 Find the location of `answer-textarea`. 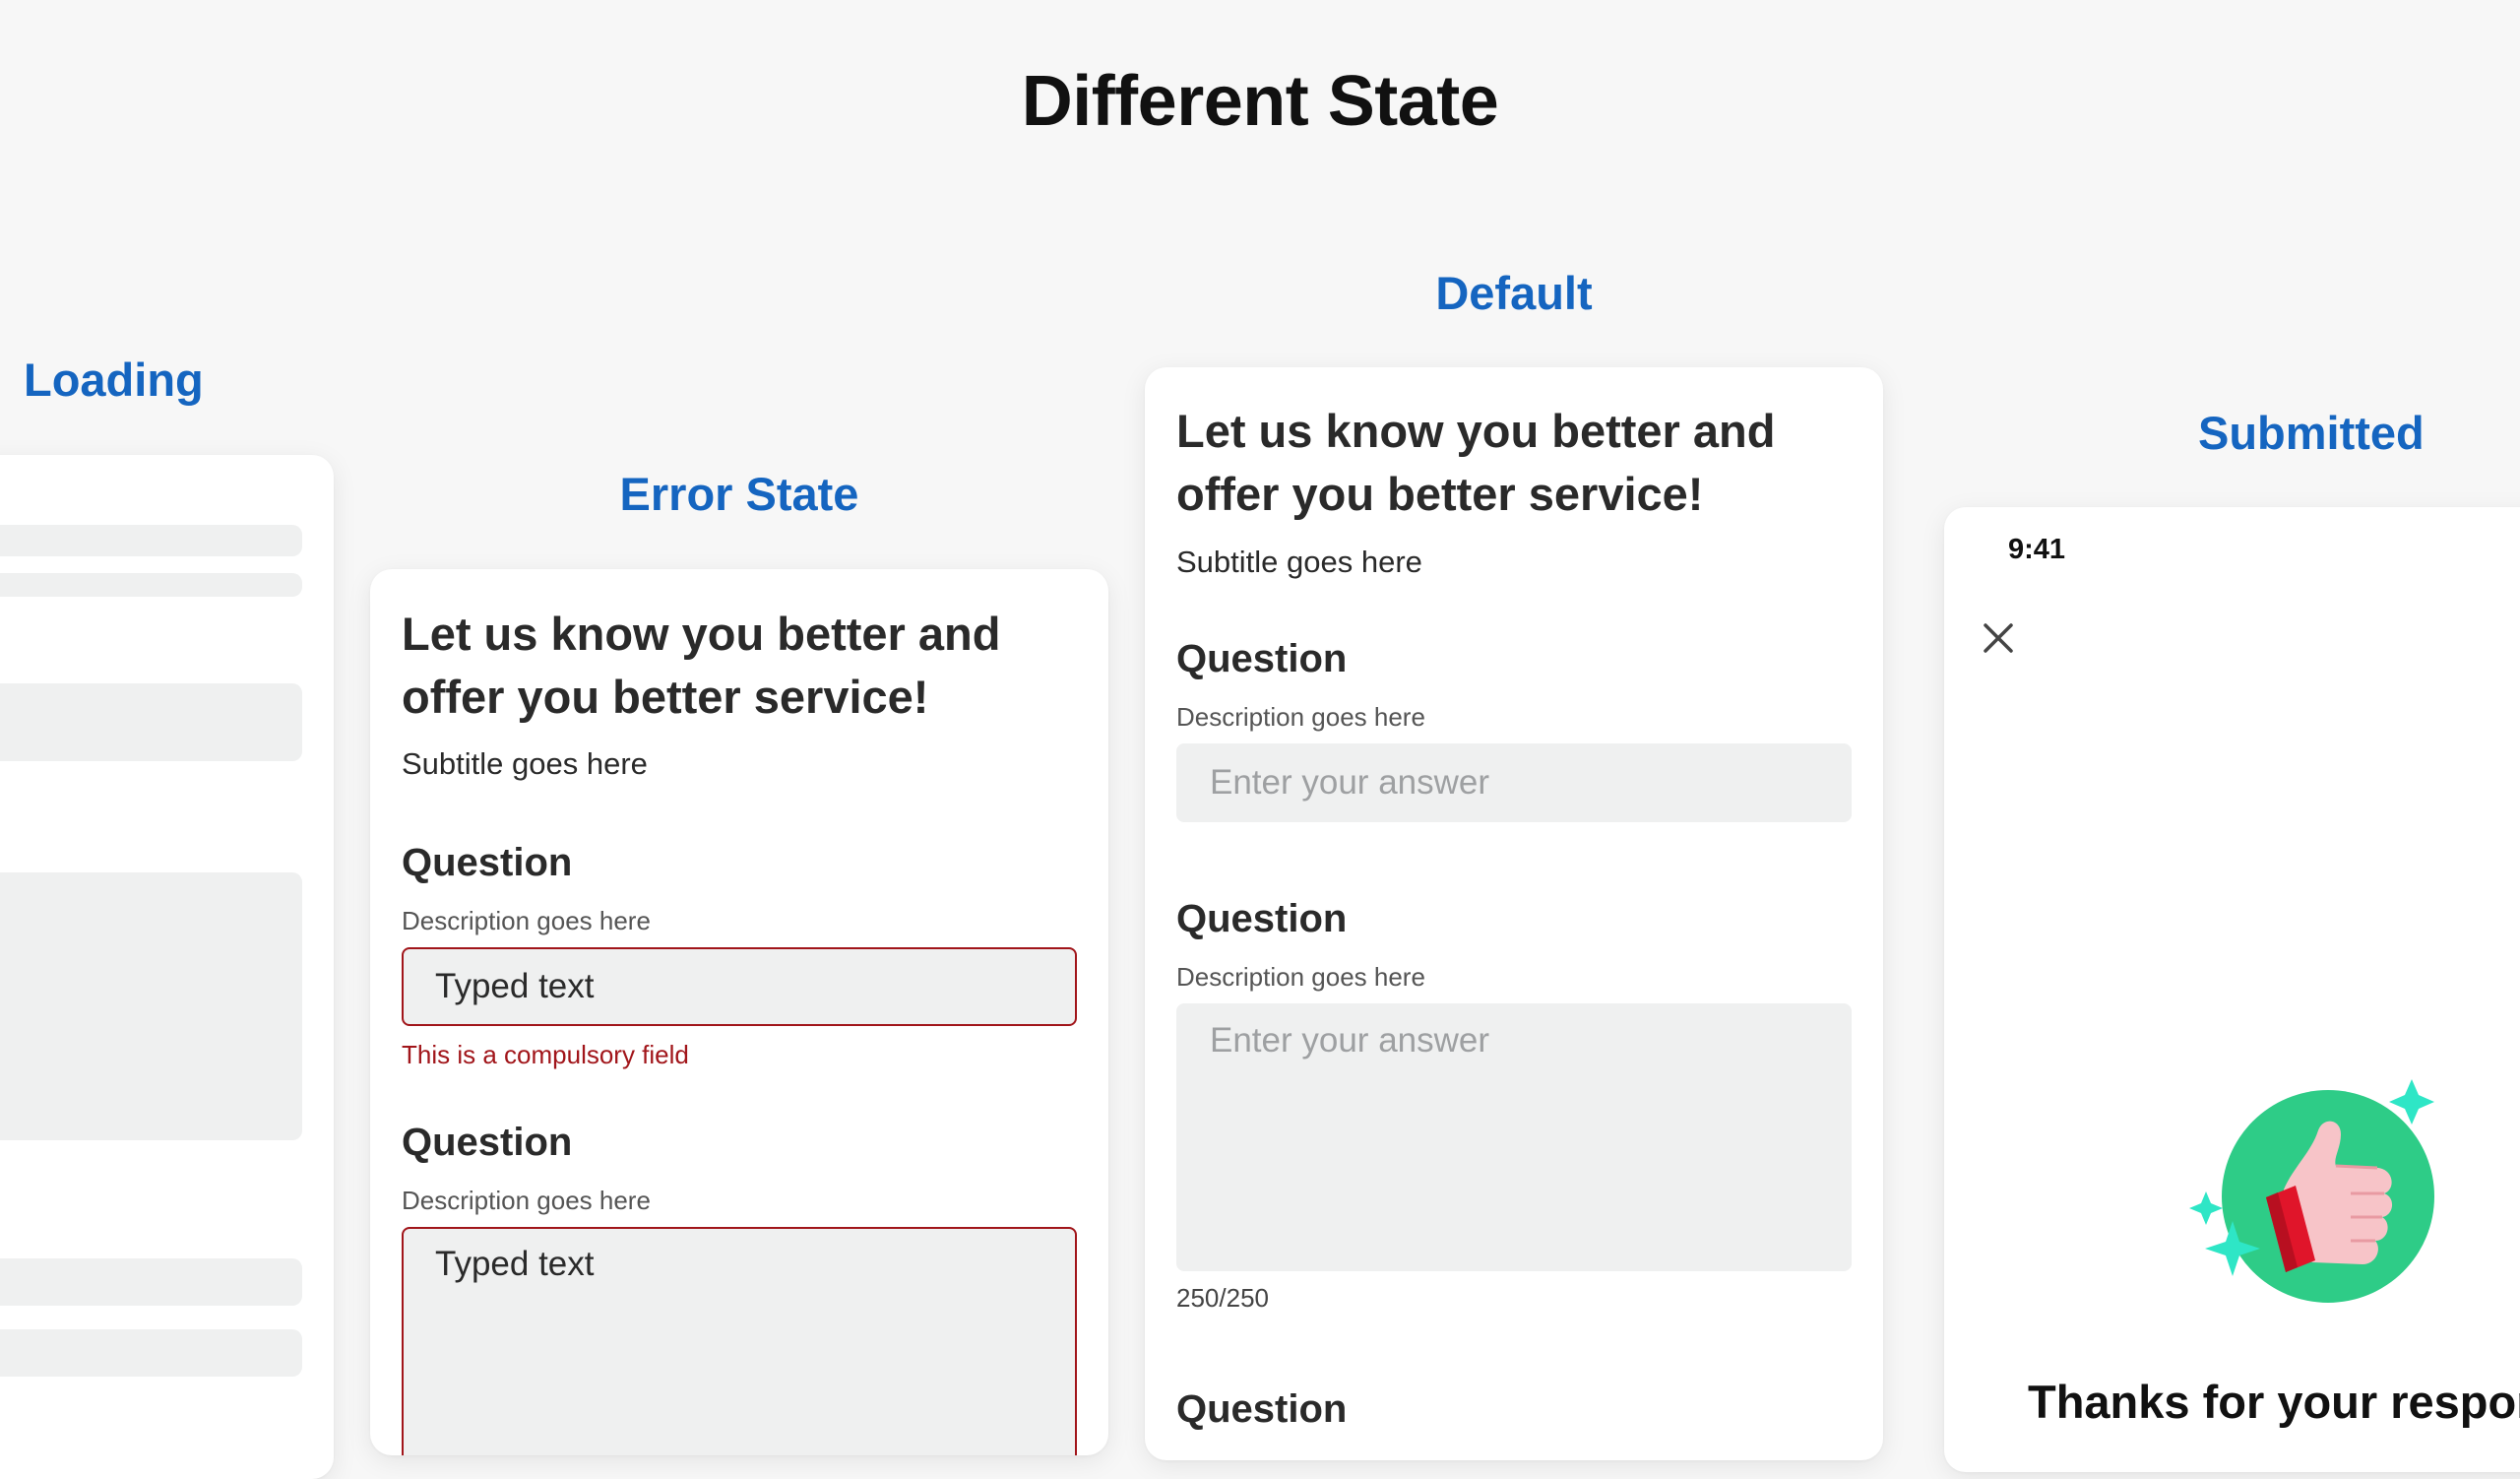

answer-textarea is located at coordinates (1514, 1137).